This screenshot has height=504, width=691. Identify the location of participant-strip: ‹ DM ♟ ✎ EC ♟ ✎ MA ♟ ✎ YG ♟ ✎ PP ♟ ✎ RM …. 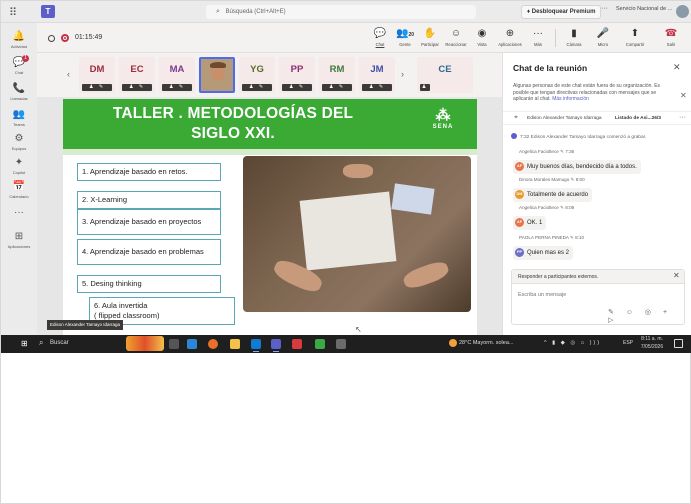
(269, 75).